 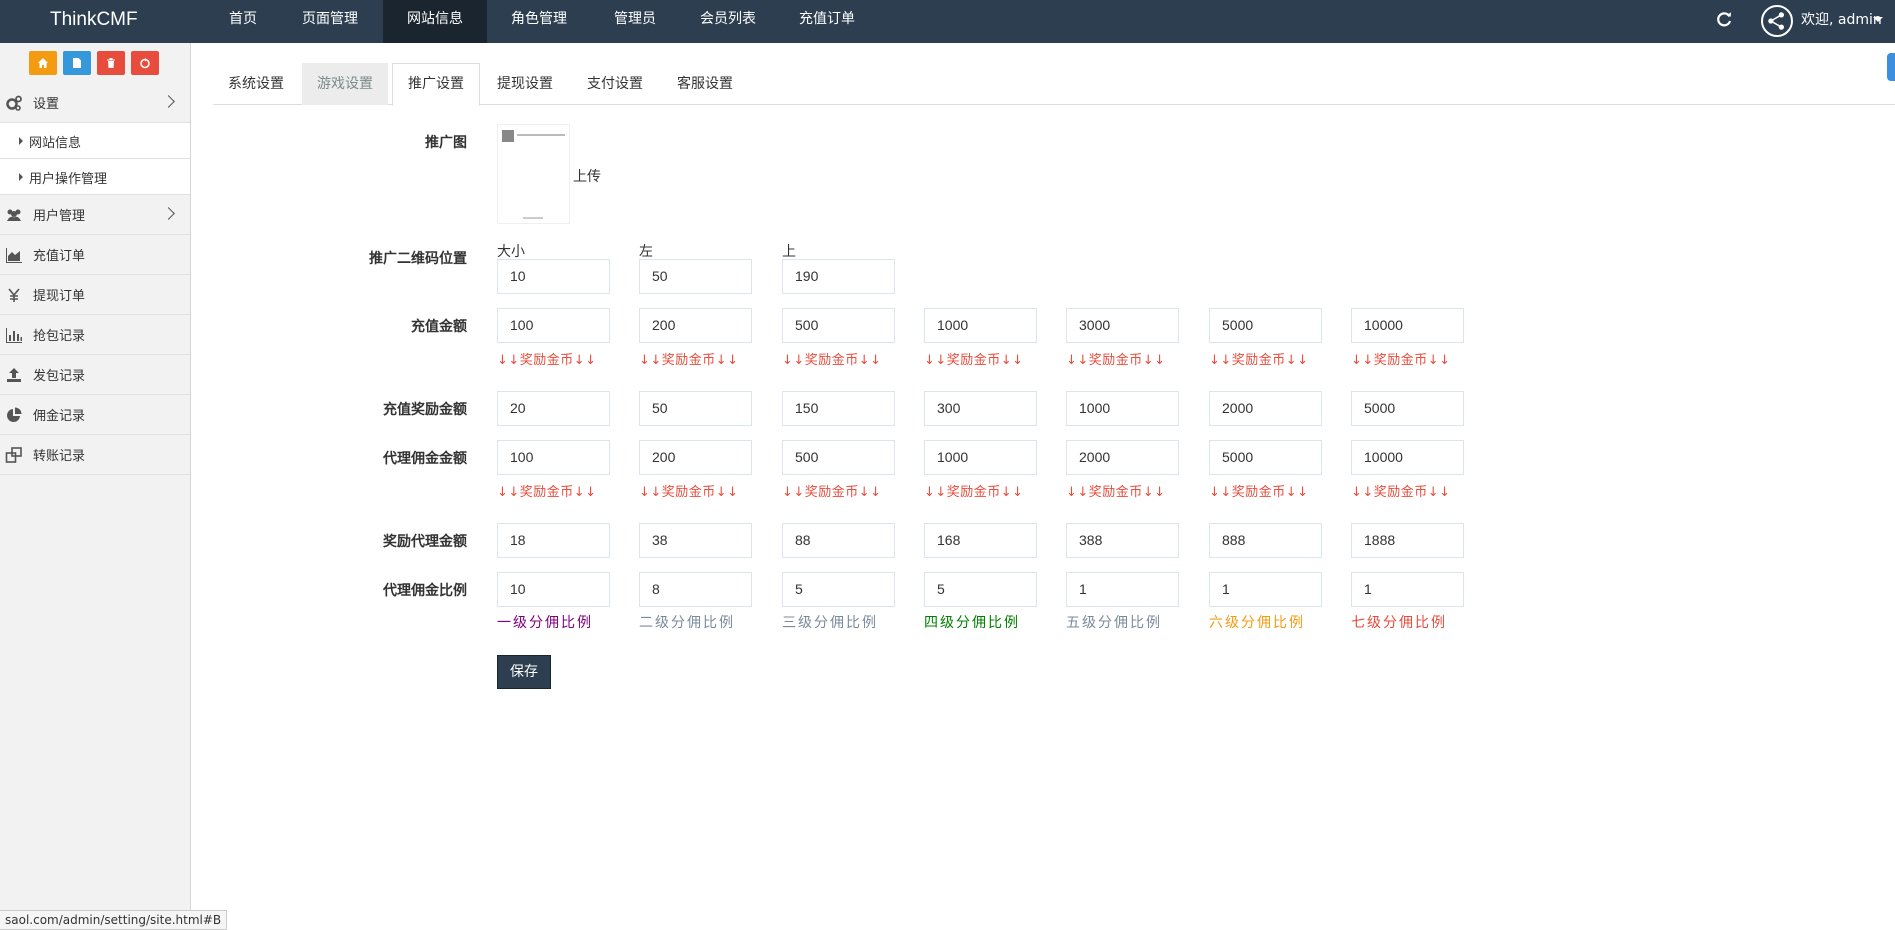 What do you see at coordinates (1265, 540) in the screenshot?
I see `agent-reward-input-6: 888` at bounding box center [1265, 540].